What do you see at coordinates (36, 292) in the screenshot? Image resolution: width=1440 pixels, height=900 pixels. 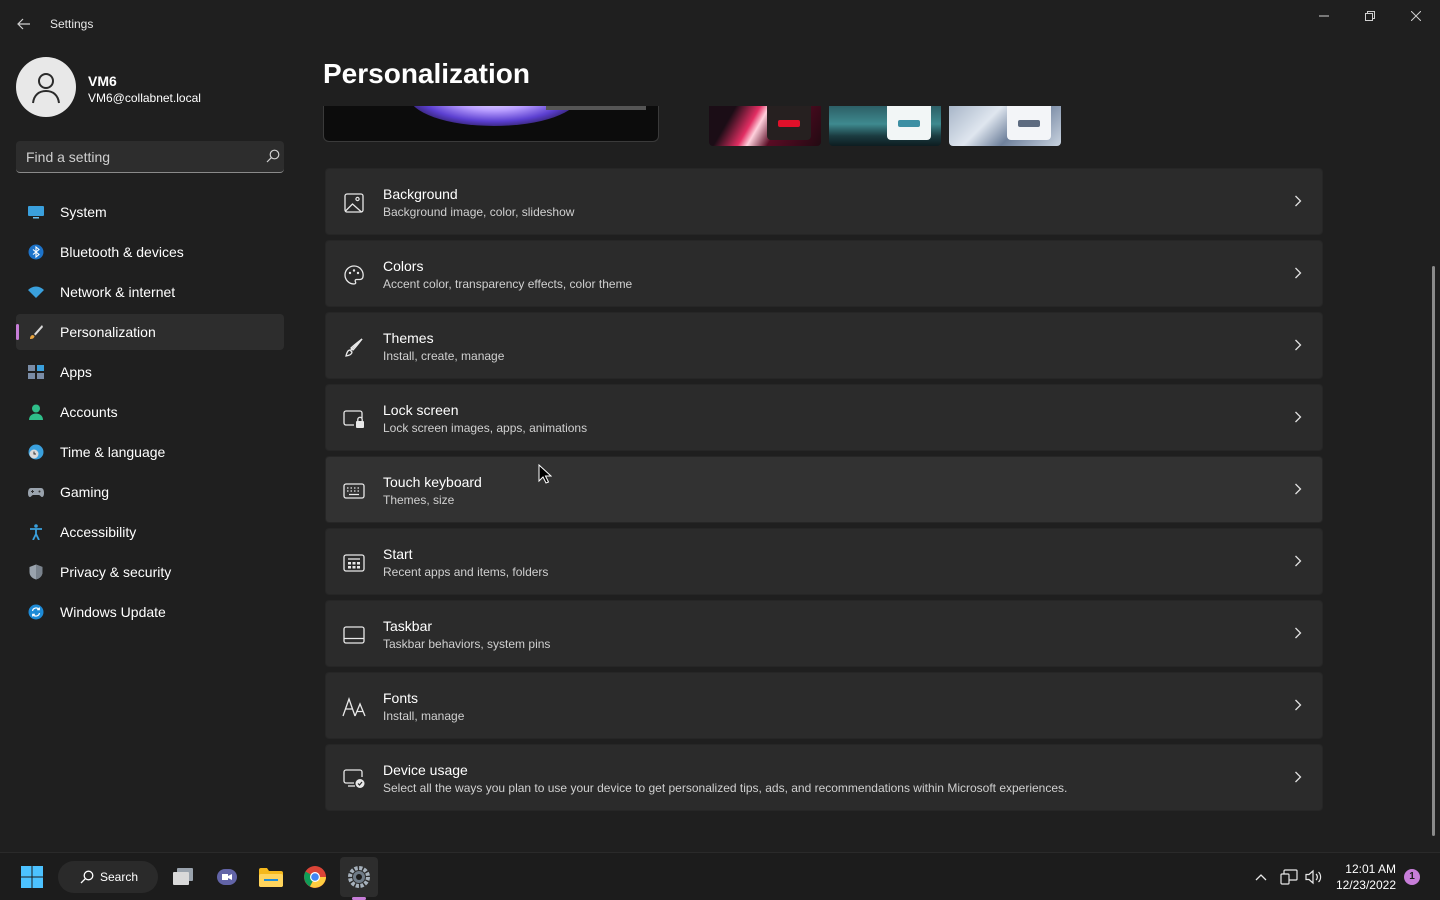 I see `wifi-icon` at bounding box center [36, 292].